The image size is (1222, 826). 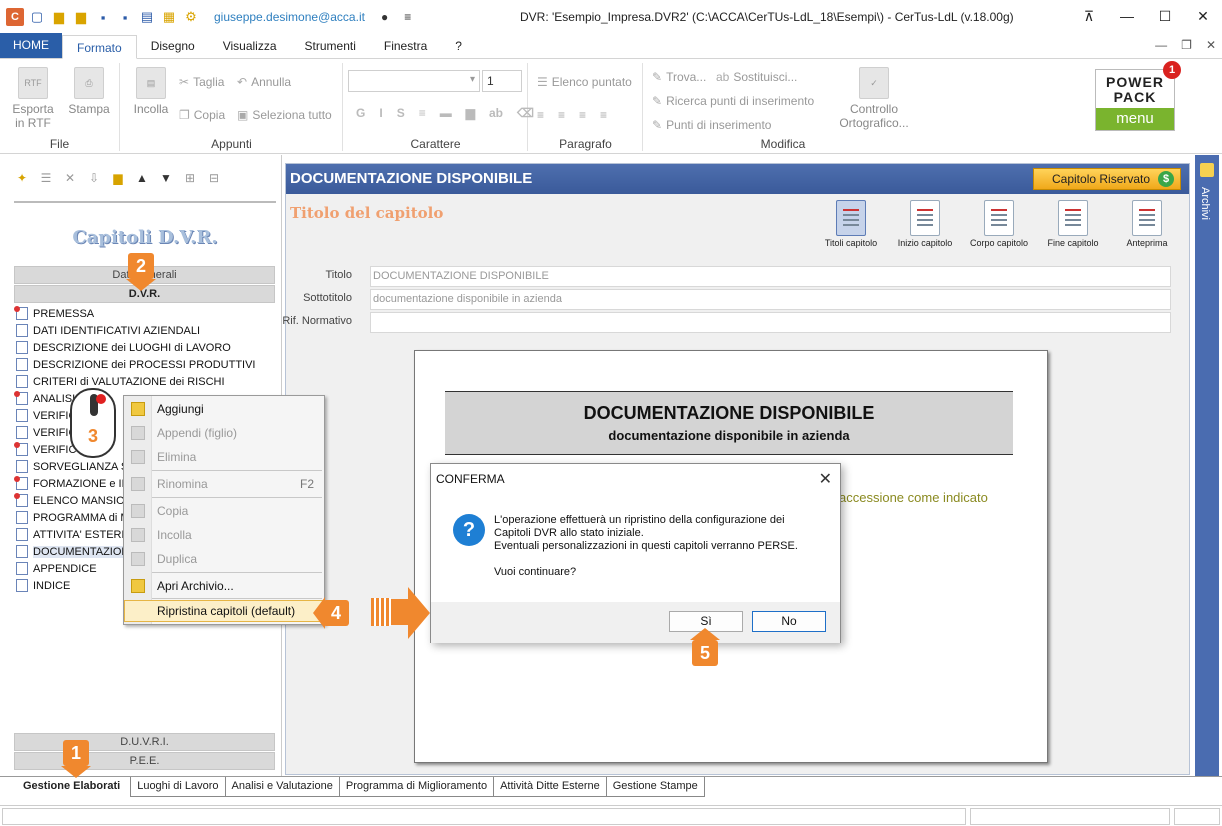 What do you see at coordinates (561, 115) in the screenshot?
I see `align-center-icon: ≡` at bounding box center [561, 115].